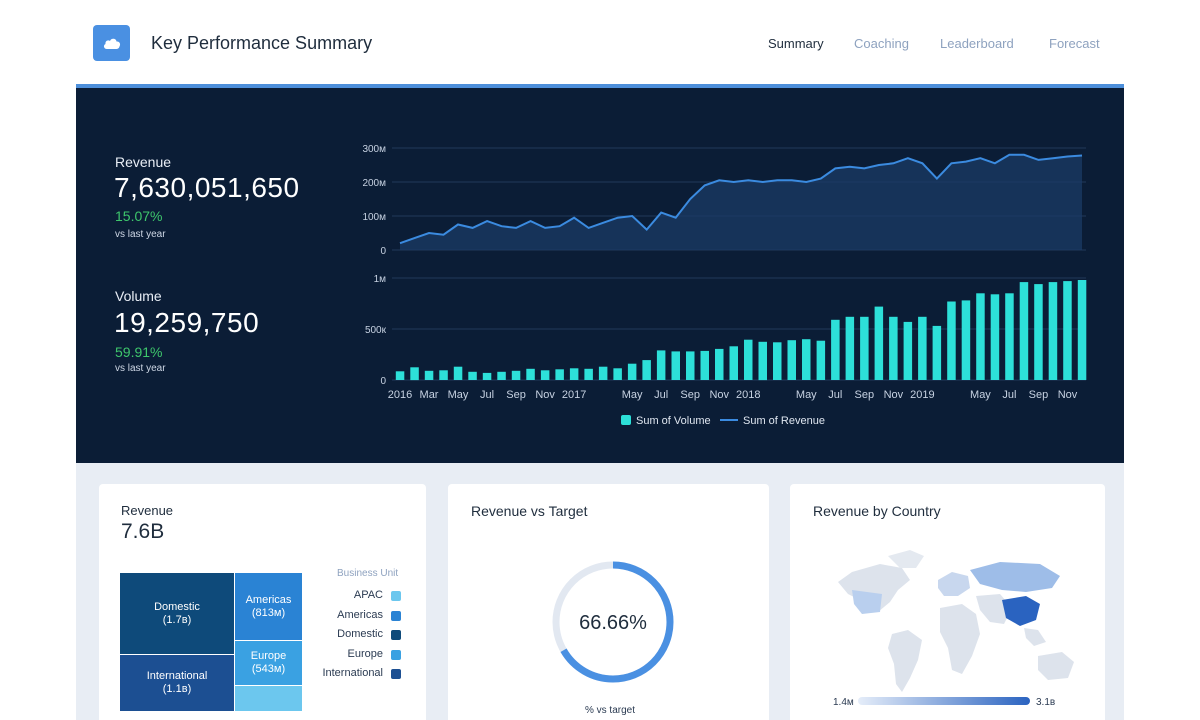  What do you see at coordinates (784, 421) in the screenshot?
I see `legend-label-revenue: Sum of Revenue` at bounding box center [784, 421].